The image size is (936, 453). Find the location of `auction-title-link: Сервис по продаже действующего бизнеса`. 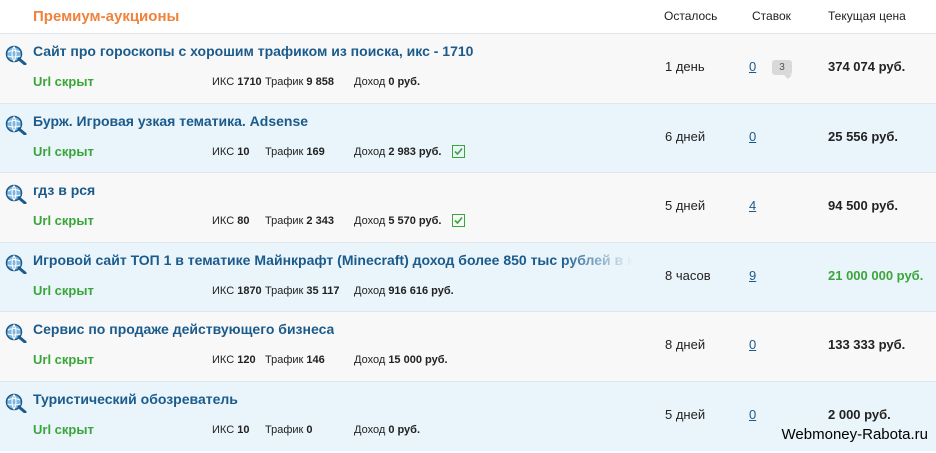

auction-title-link: Сервис по продаже действующего бизнеса is located at coordinates (183, 329).